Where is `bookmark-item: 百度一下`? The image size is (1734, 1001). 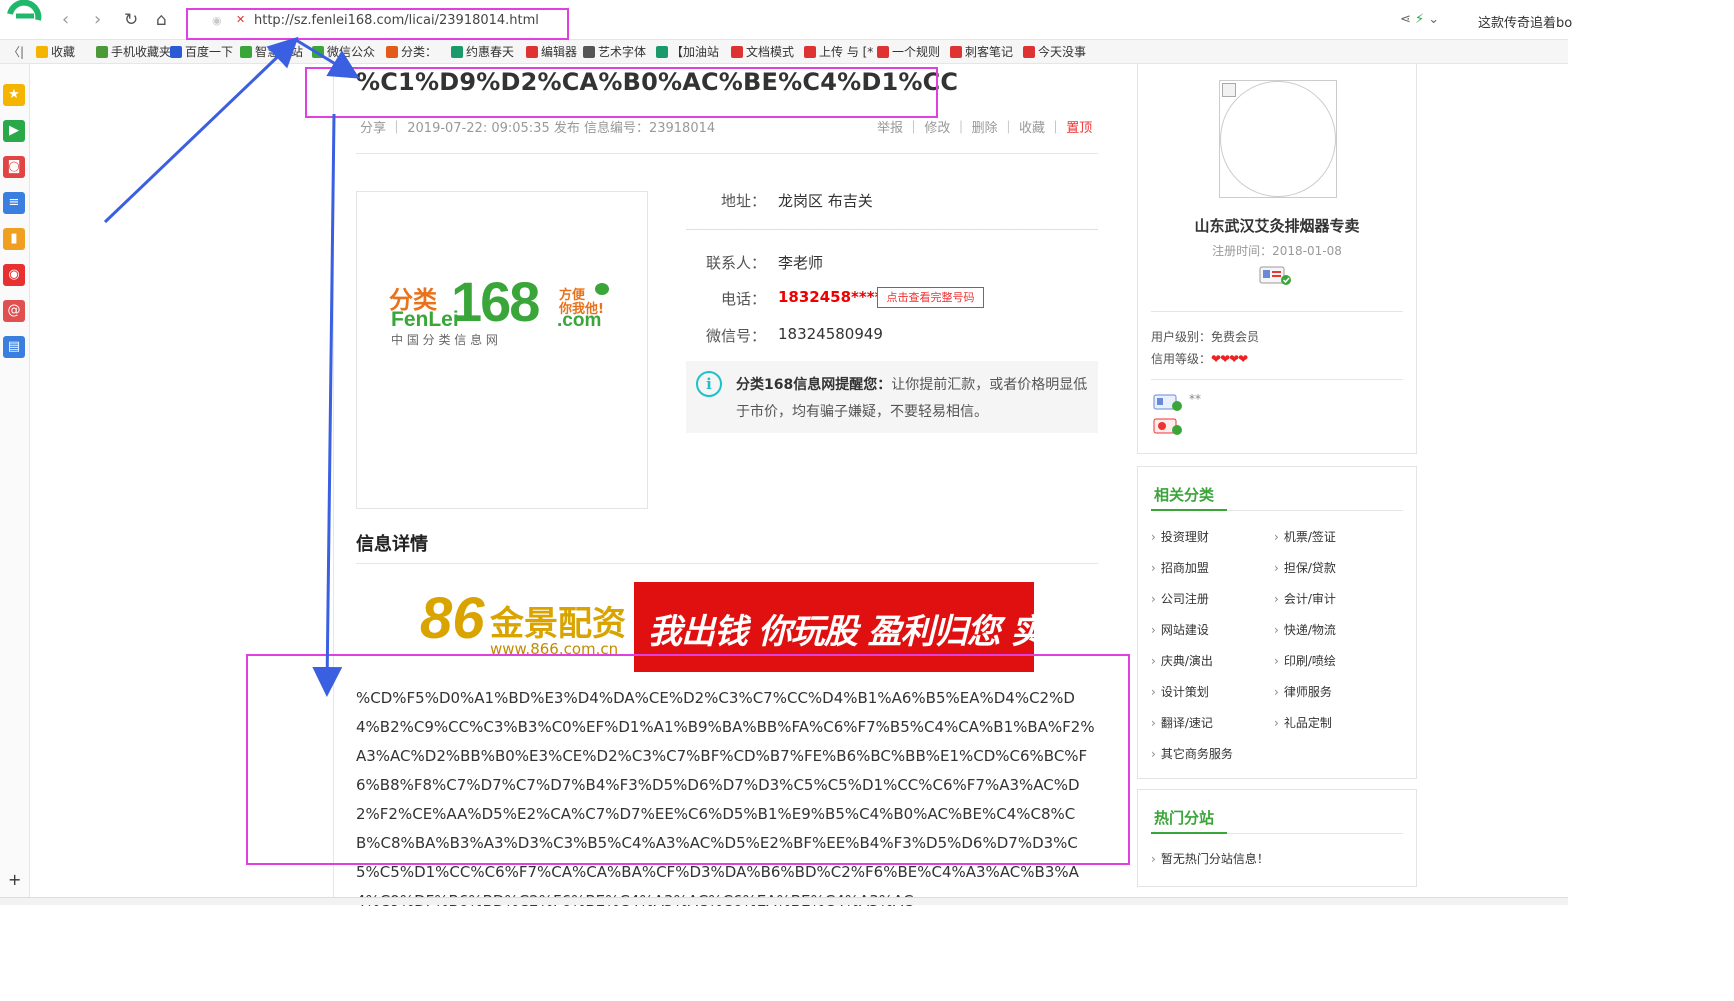
bookmark-item: 百度一下 is located at coordinates (201, 52).